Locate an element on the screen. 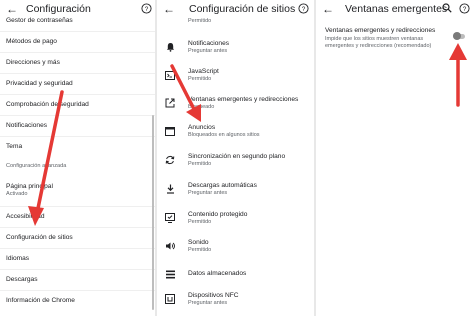 This screenshot has width=474, height=316. site-setting-notifications: Notificaciones Preguntar antes is located at coordinates (235, 49).